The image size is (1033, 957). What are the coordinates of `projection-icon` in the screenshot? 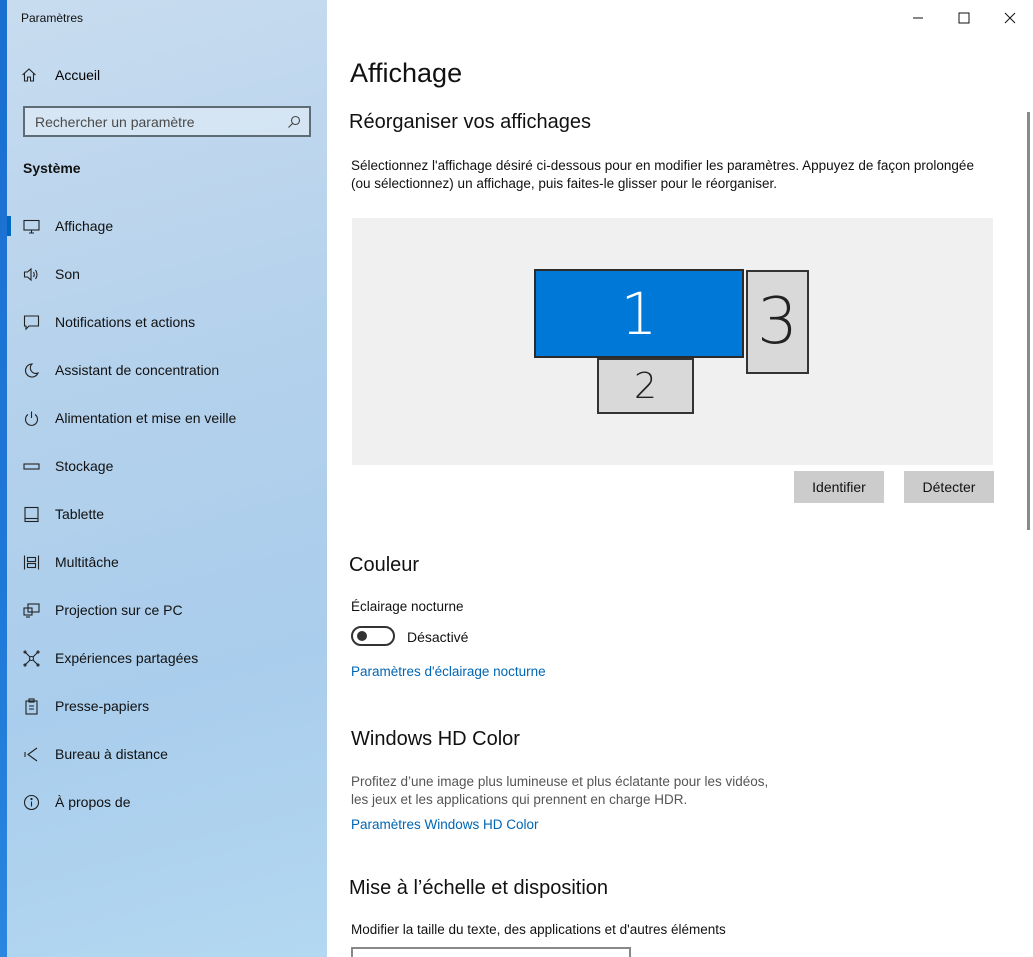 It's located at (31, 610).